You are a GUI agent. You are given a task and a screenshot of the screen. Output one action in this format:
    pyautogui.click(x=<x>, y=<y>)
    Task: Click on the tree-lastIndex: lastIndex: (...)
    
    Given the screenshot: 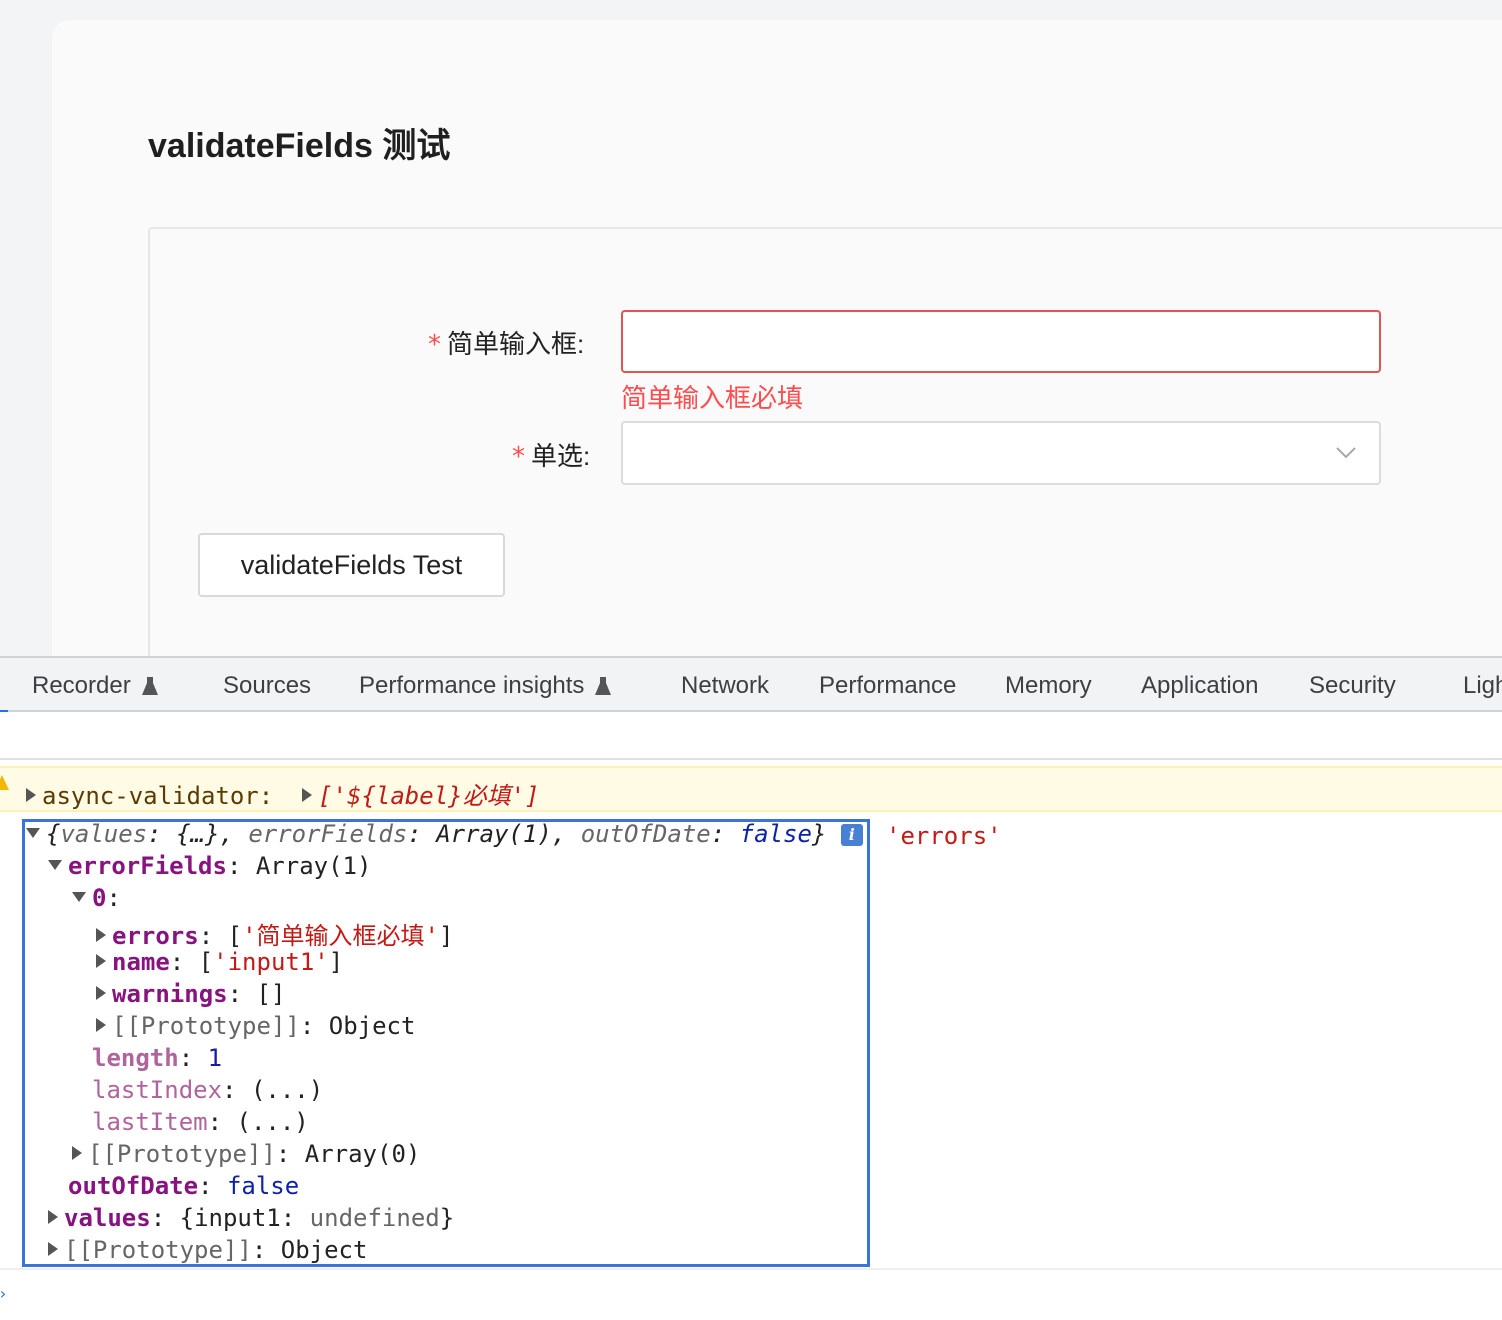 What is the action you would take?
    pyautogui.click(x=207, y=1090)
    